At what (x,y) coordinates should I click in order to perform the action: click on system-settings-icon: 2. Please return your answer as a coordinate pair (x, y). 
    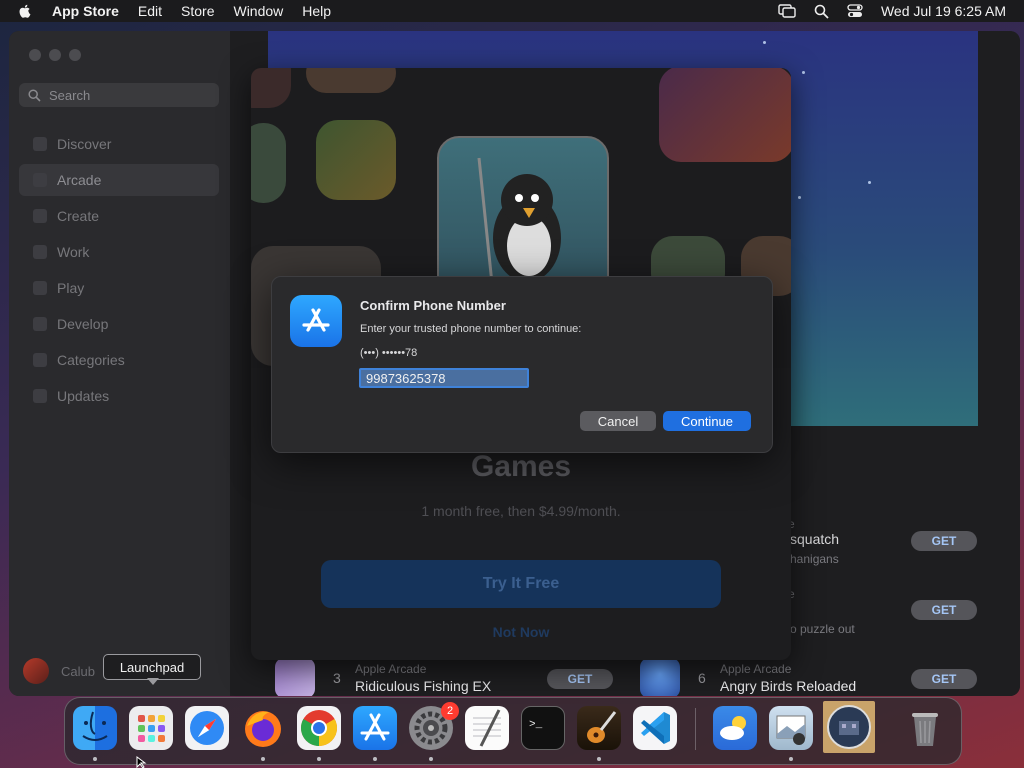
    Looking at the image, I should click on (434, 726).